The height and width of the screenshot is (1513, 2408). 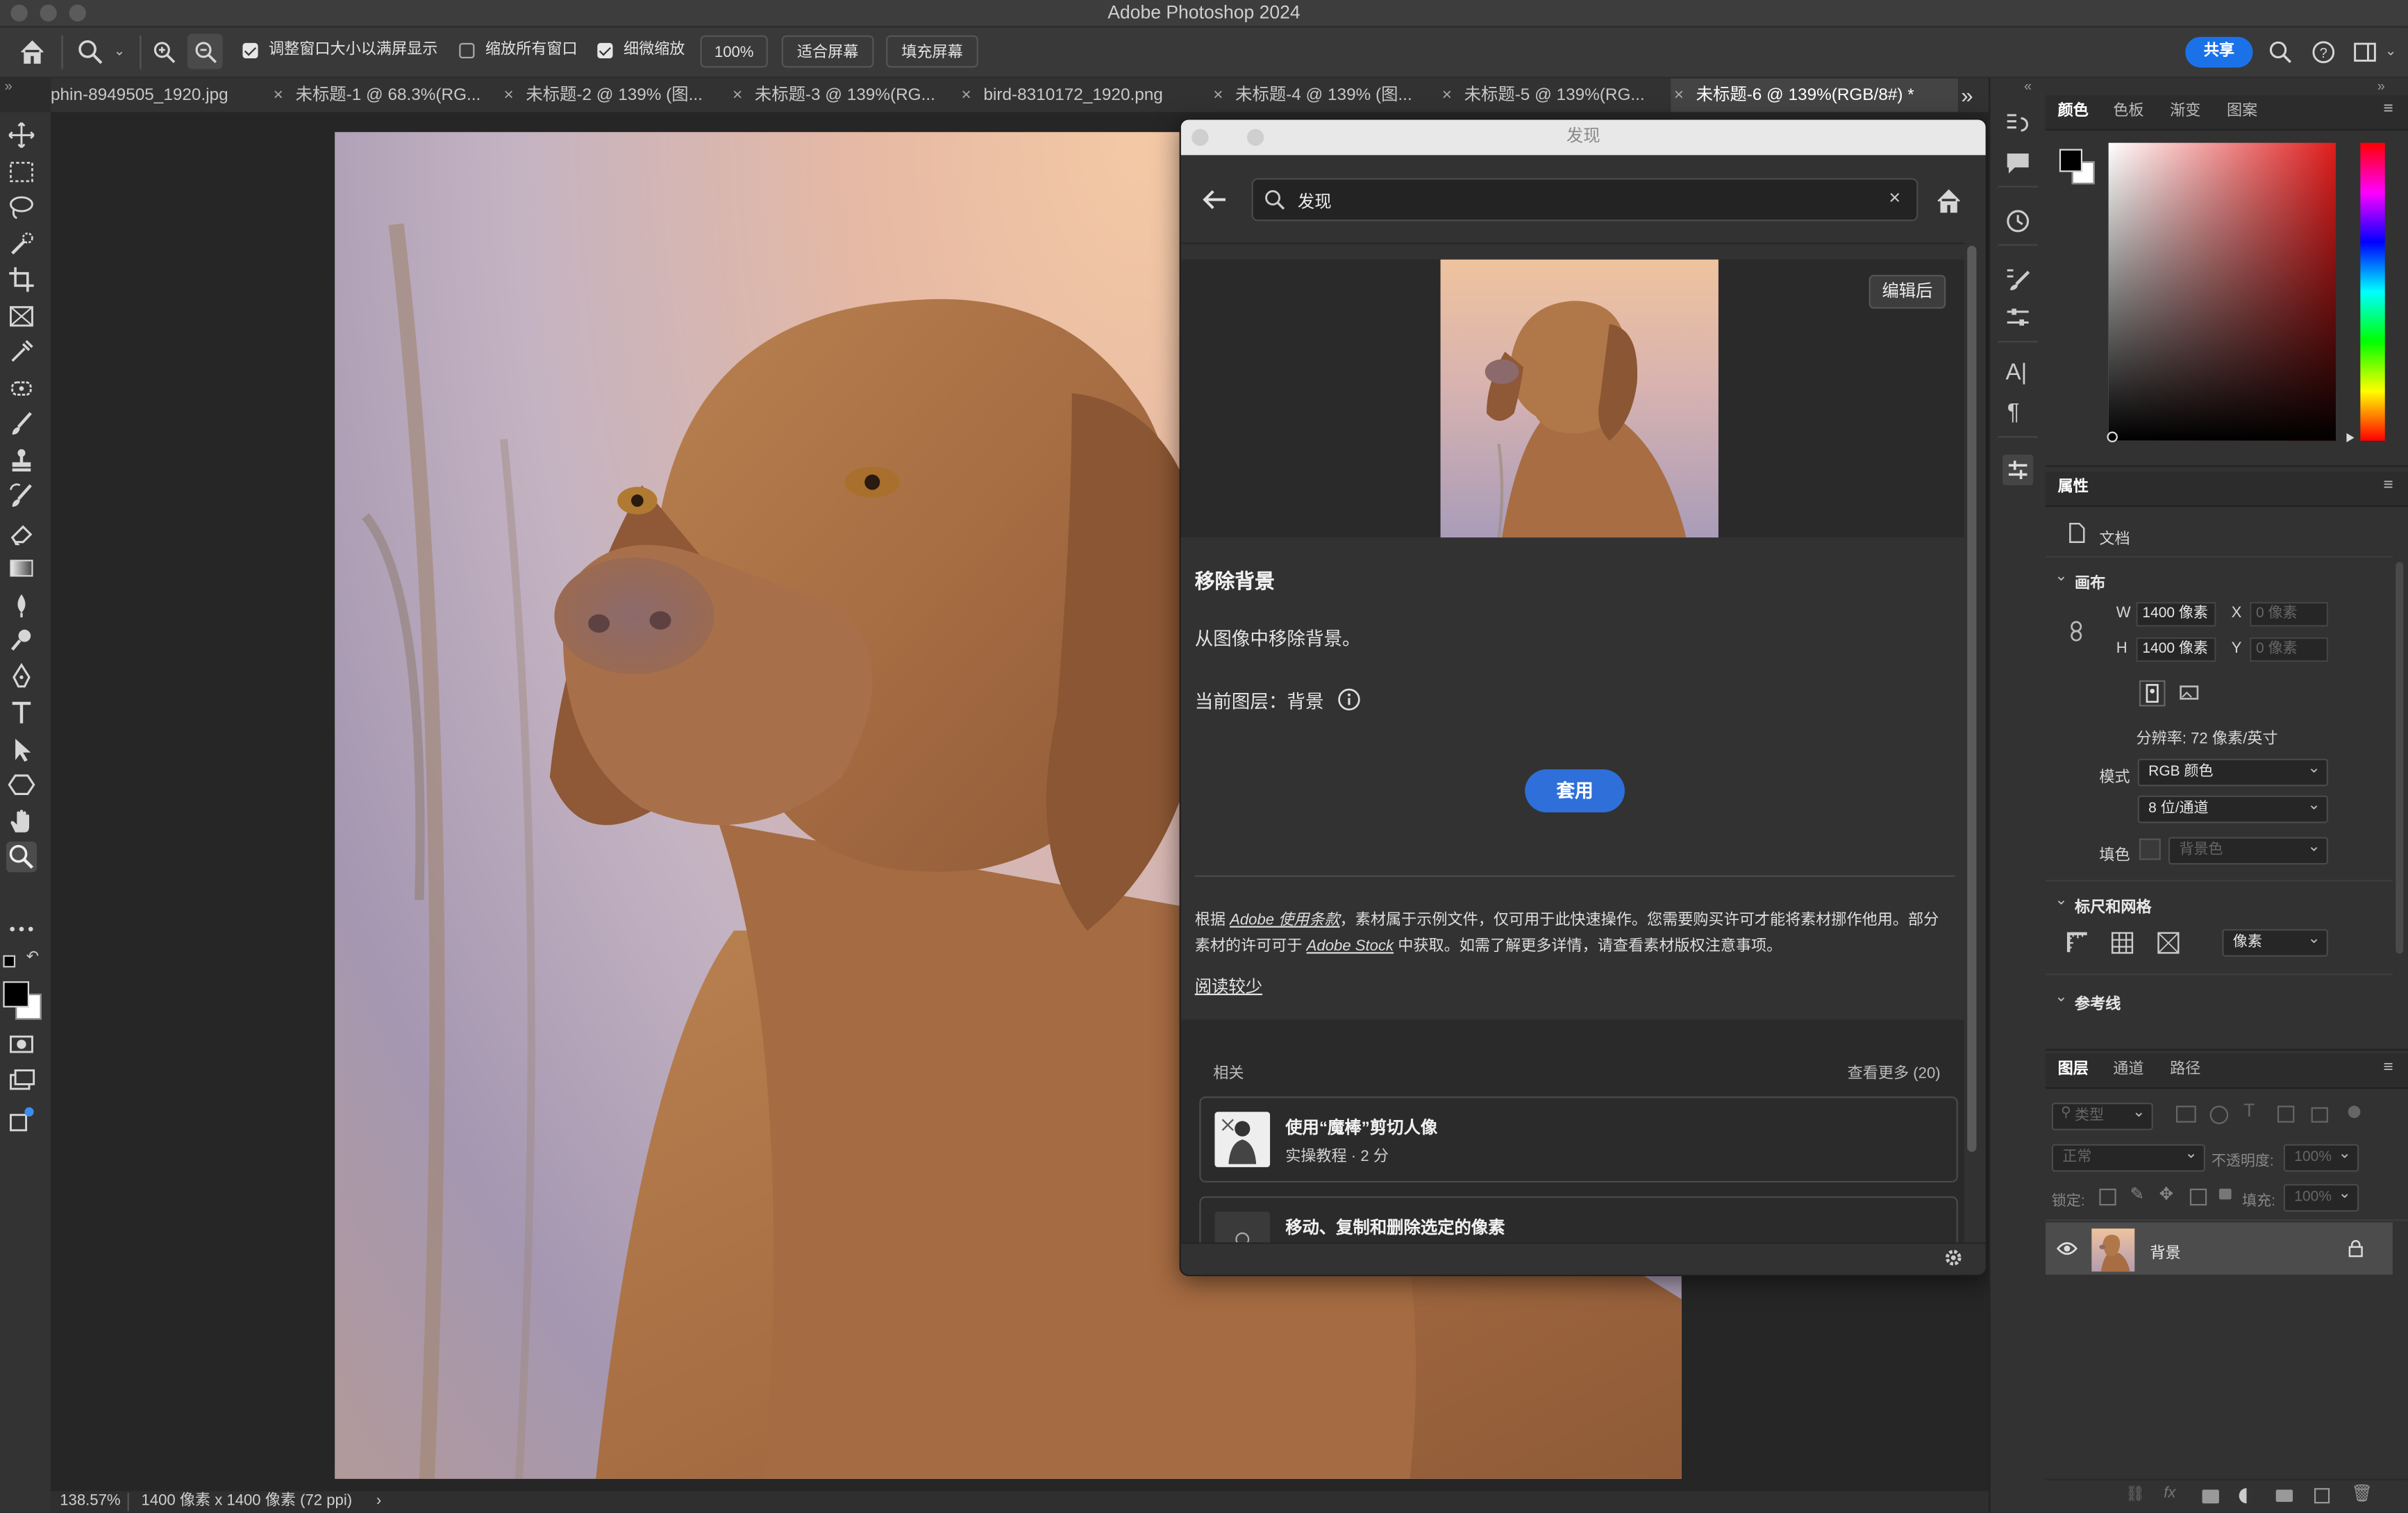 I want to click on share-button: 共享, so click(x=2219, y=52).